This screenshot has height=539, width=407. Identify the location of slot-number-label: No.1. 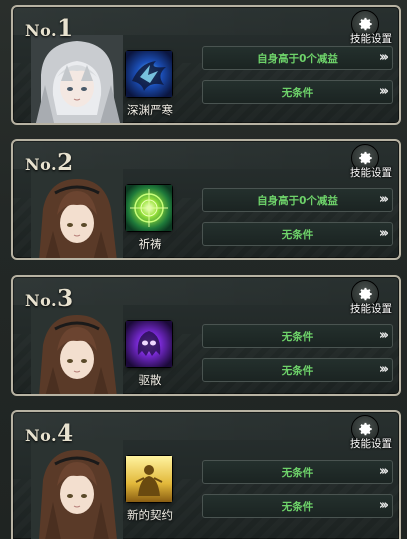
(49, 28).